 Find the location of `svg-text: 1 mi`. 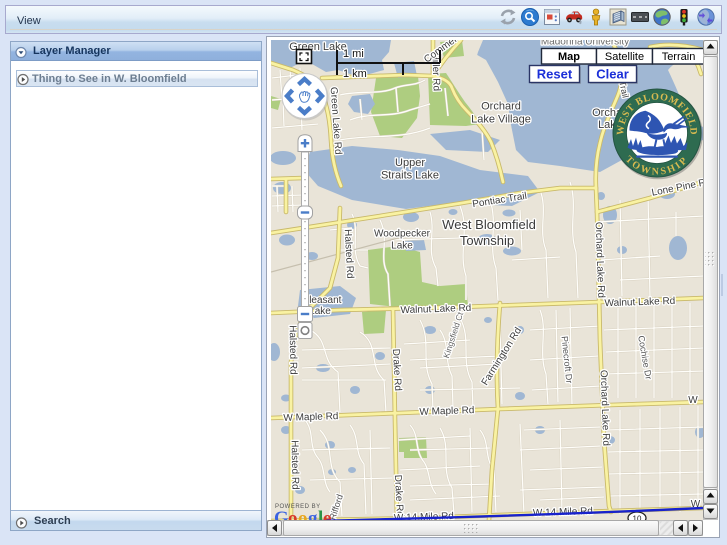

svg-text: 1 mi is located at coordinates (353, 54).